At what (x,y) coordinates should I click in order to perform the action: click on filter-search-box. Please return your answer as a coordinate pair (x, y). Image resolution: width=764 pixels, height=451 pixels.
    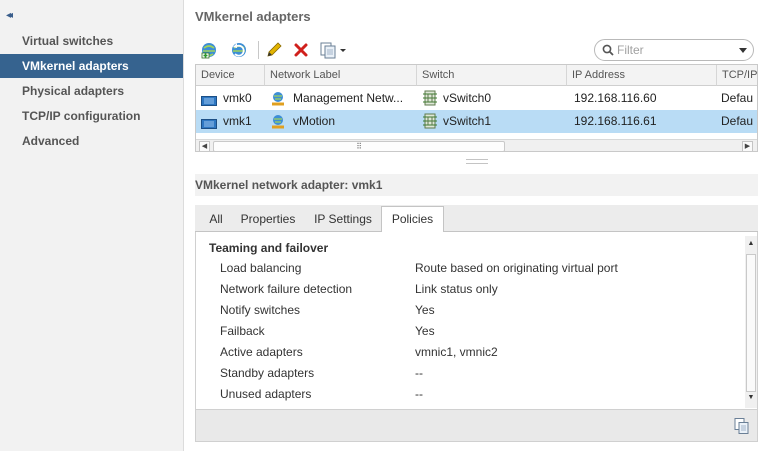
    Looking at the image, I should click on (674, 50).